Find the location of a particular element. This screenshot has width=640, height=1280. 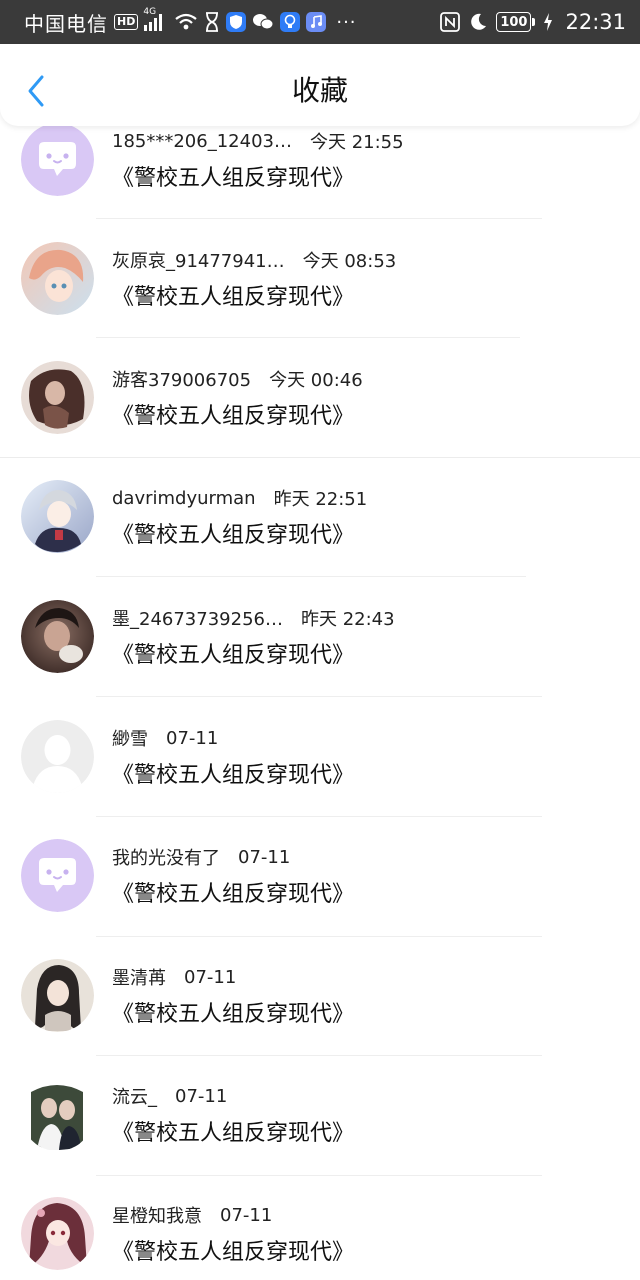

timestamp: 昨天 22:51 is located at coordinates (320, 499).